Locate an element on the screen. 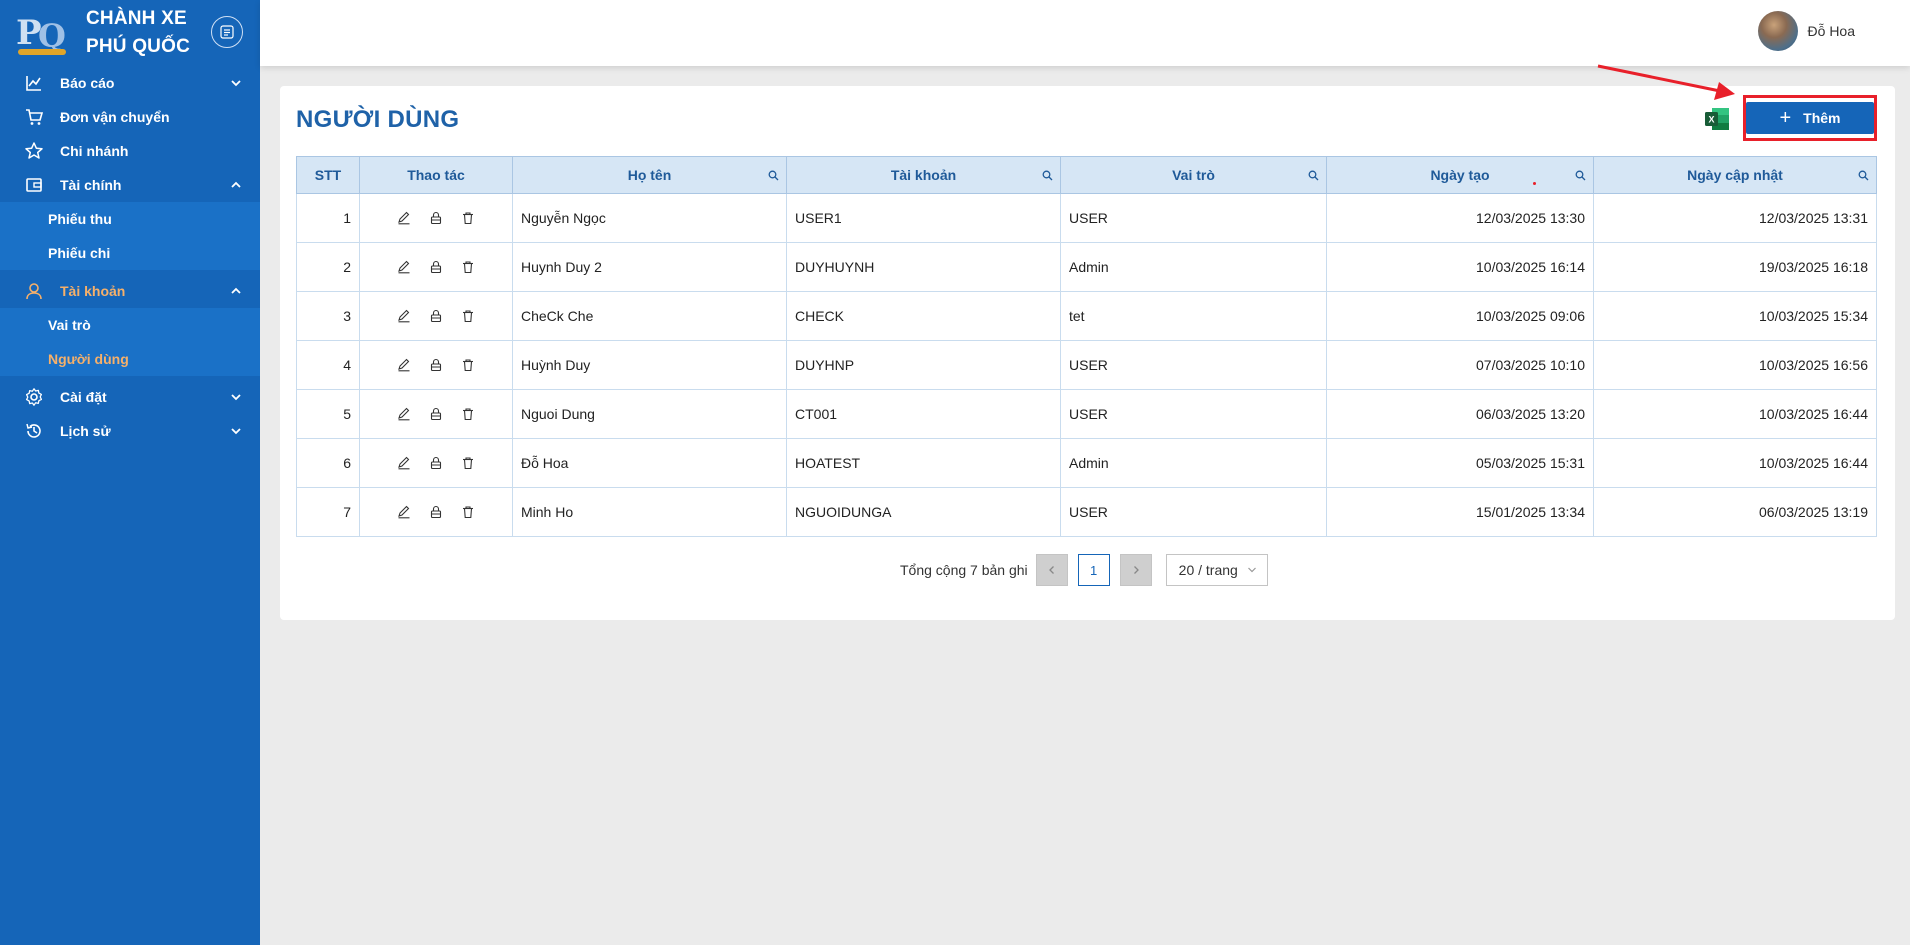  submenu-tai-chinh: Phiếu thu Phiếu chi is located at coordinates (130, 236).